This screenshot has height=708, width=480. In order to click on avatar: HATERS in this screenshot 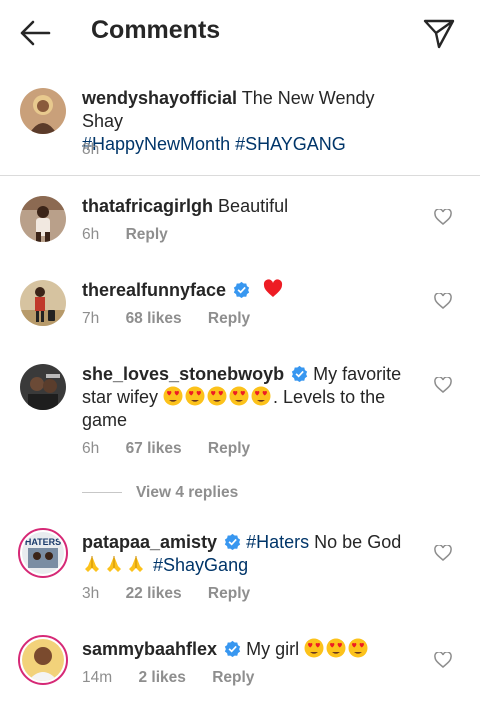, I will do `click(43, 553)`.